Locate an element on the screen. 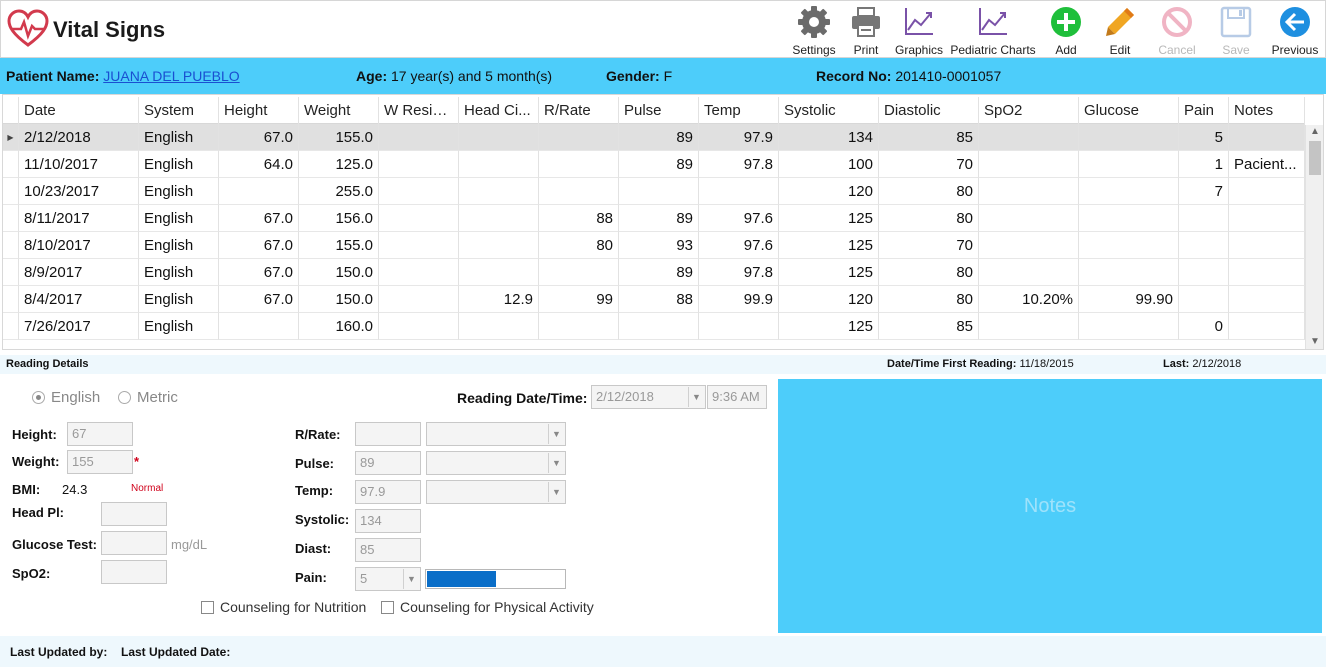 The image size is (1326, 667). pain-select: 5 ▼ is located at coordinates (388, 579).